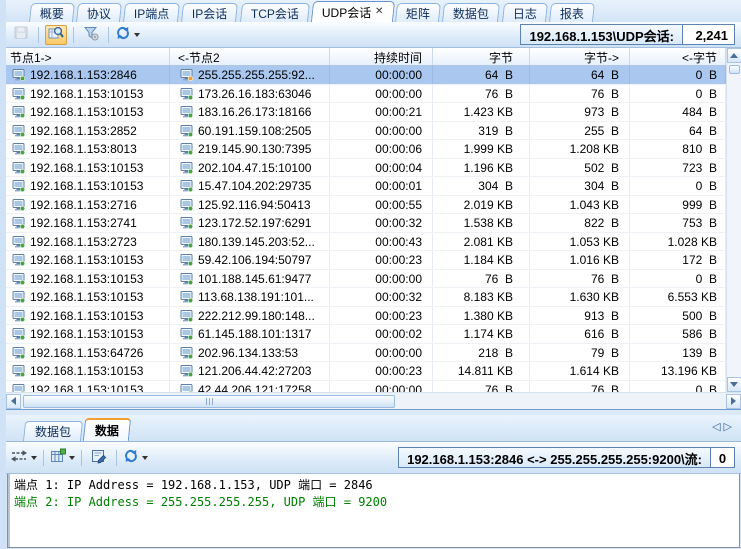 This screenshot has height=549, width=741. Describe the element at coordinates (83, 149) in the screenshot. I see `node1-text: 192.168.1.153:8013` at that location.